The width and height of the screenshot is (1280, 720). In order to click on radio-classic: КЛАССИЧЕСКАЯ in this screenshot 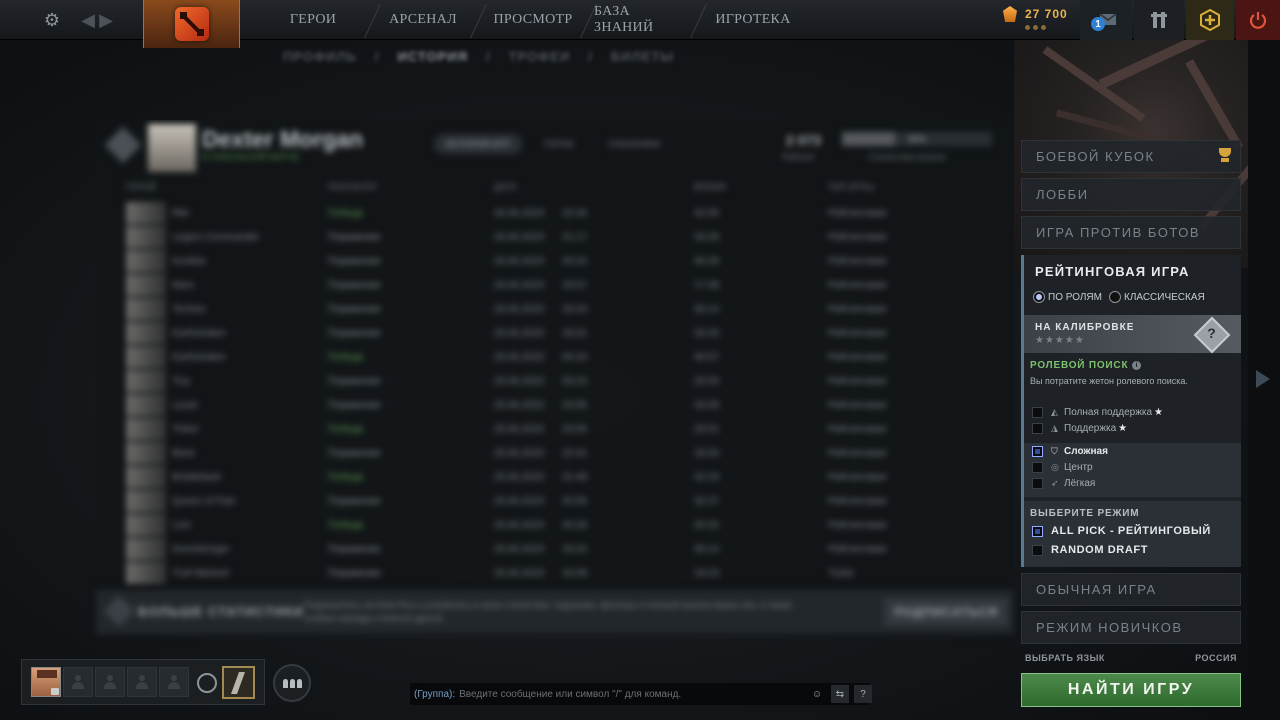, I will do `click(1157, 297)`.